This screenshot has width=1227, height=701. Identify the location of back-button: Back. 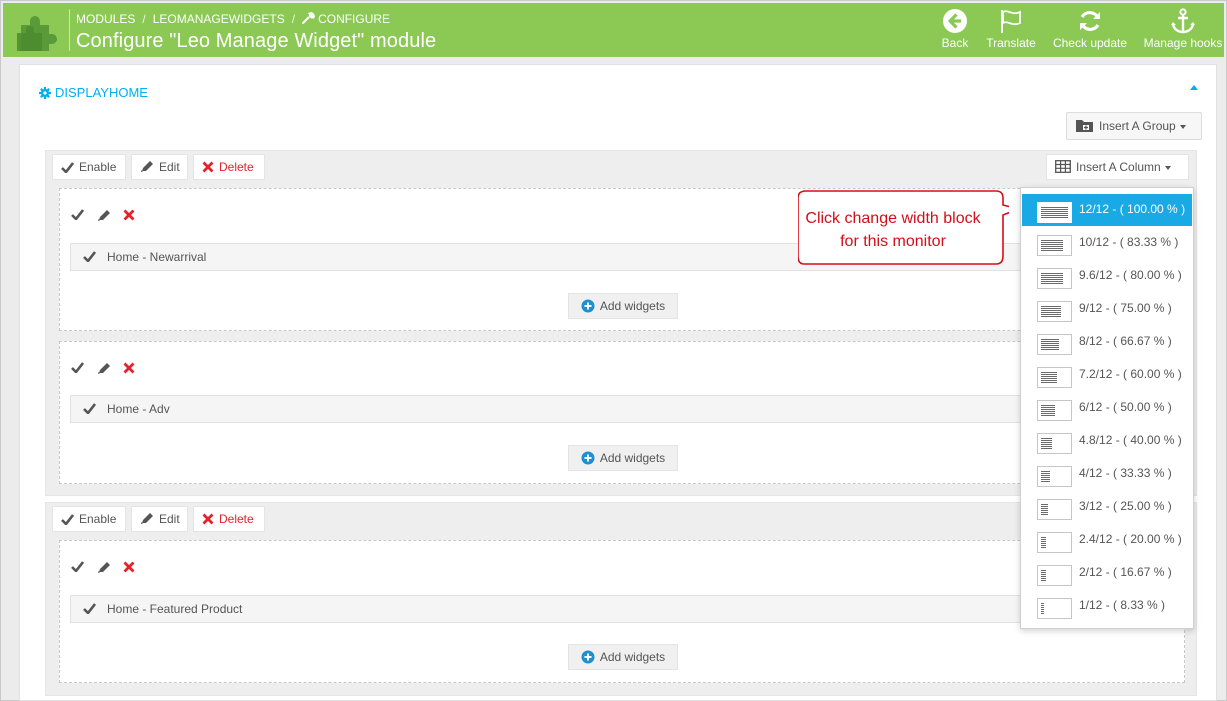
(955, 29).